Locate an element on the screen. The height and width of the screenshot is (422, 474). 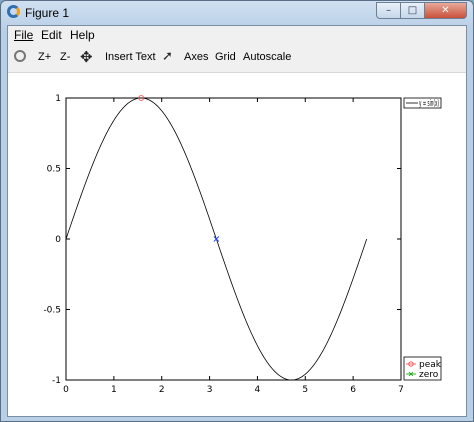
x-tick-label: 0 is located at coordinates (66, 390).